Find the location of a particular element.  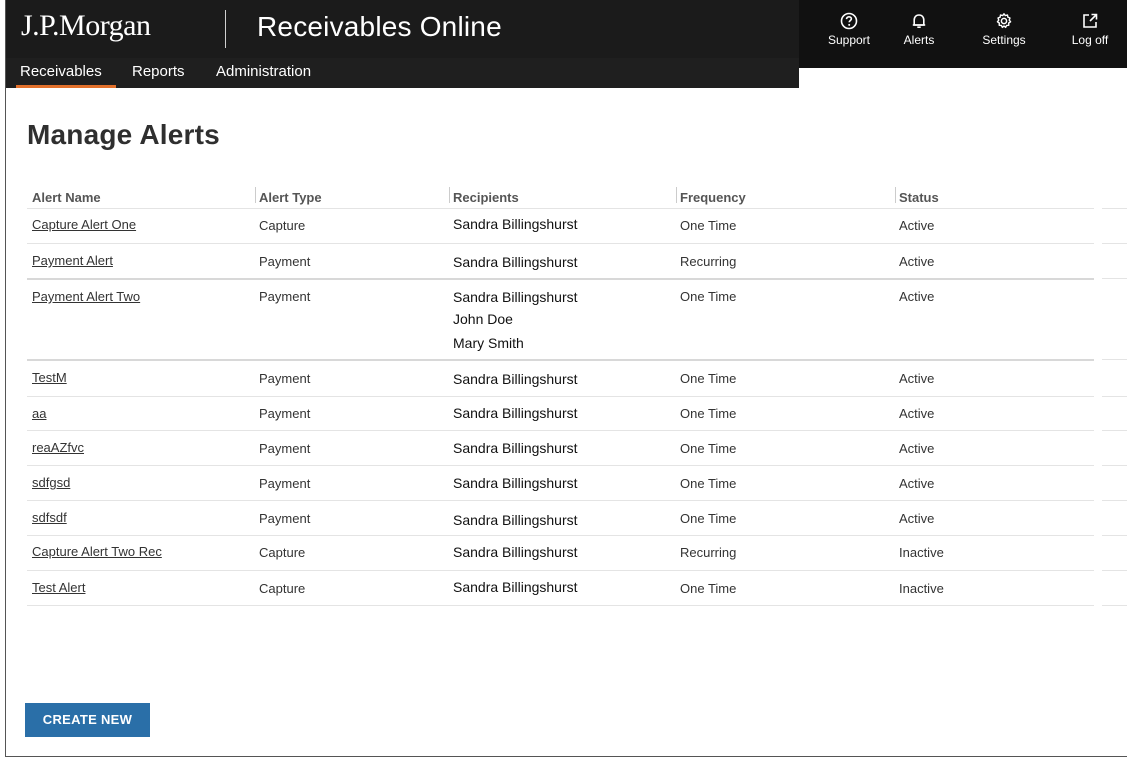

gear-icon is located at coordinates (1004, 21).